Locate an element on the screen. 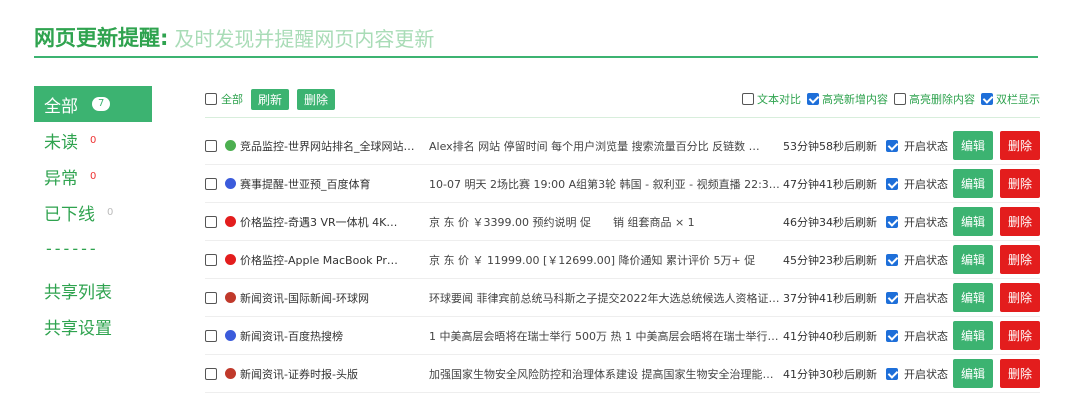  refresh-timer: 46分钟34秒后刷新 is located at coordinates (830, 222).